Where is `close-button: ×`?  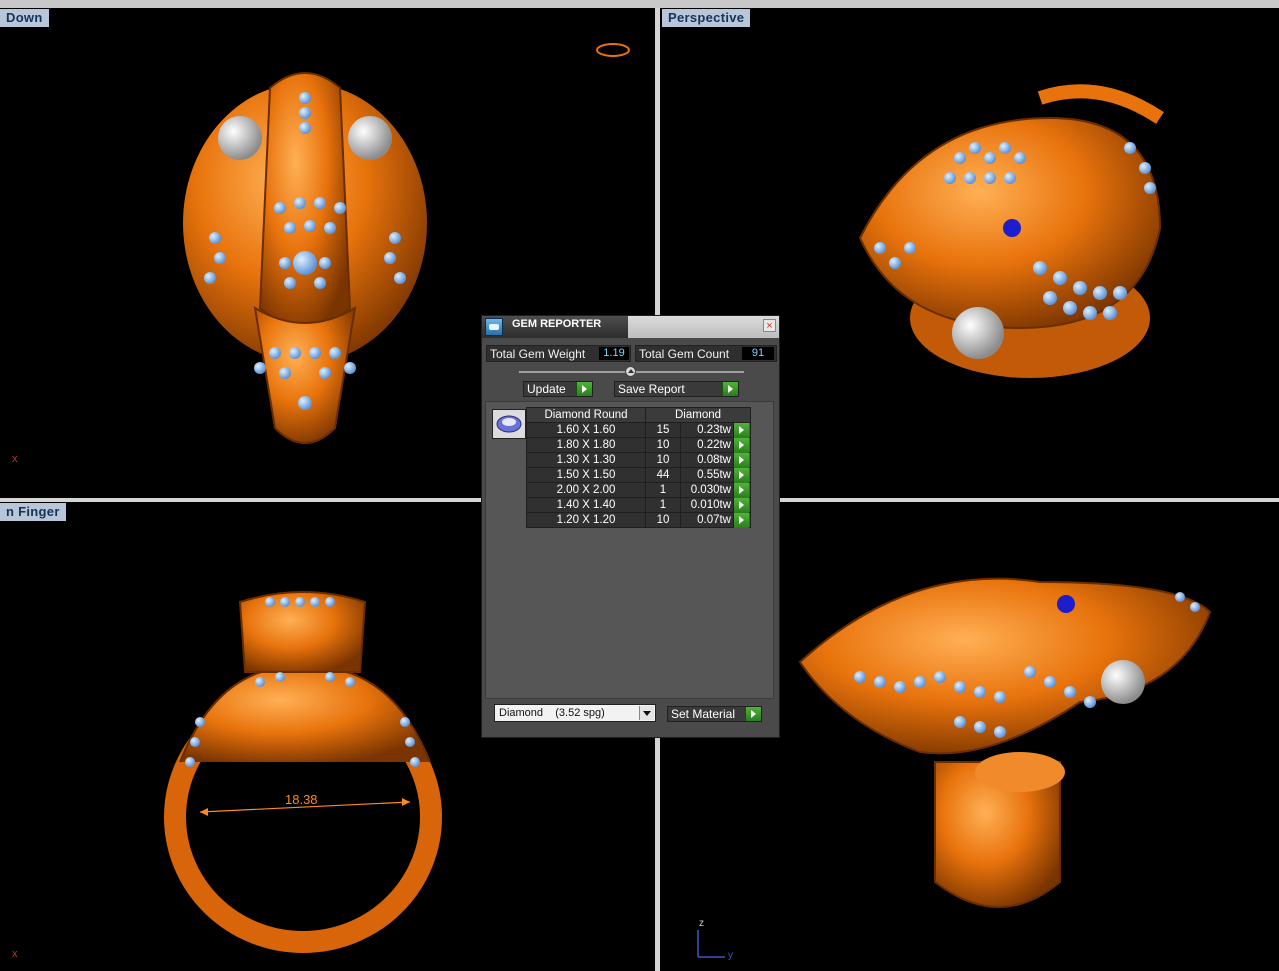 close-button: × is located at coordinates (769, 325).